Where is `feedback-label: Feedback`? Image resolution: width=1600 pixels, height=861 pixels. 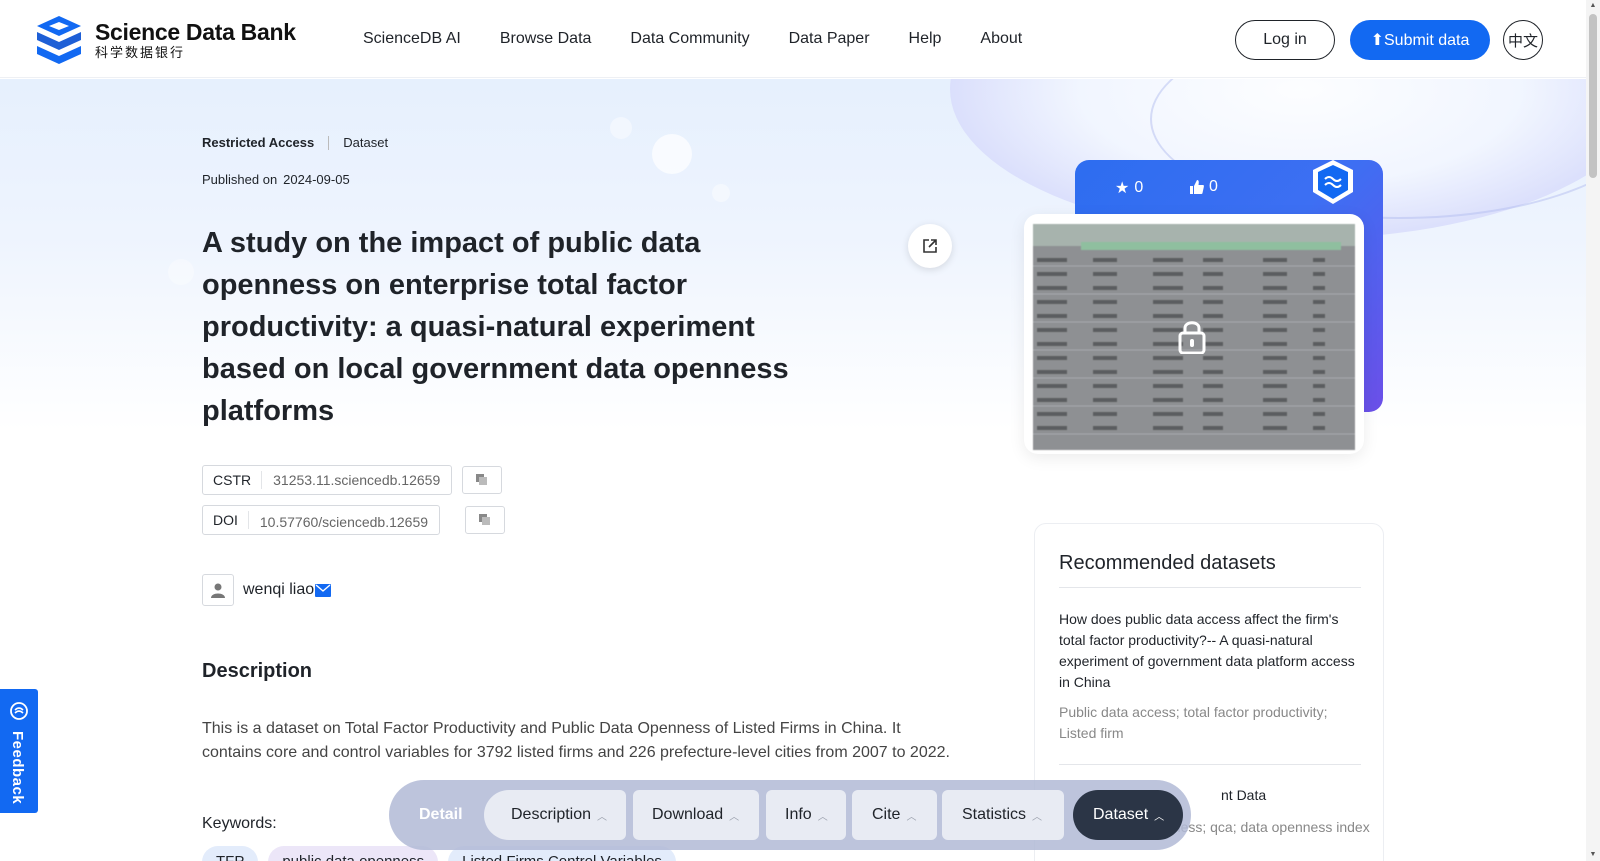 feedback-label: Feedback is located at coordinates (17, 768).